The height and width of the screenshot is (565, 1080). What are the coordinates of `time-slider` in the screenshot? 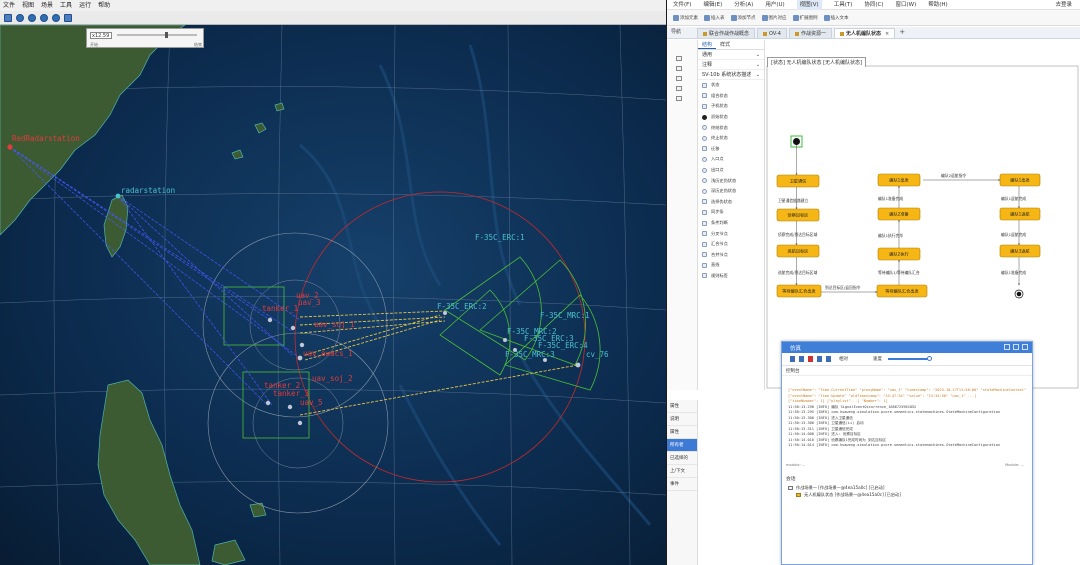 It's located at (157, 35).